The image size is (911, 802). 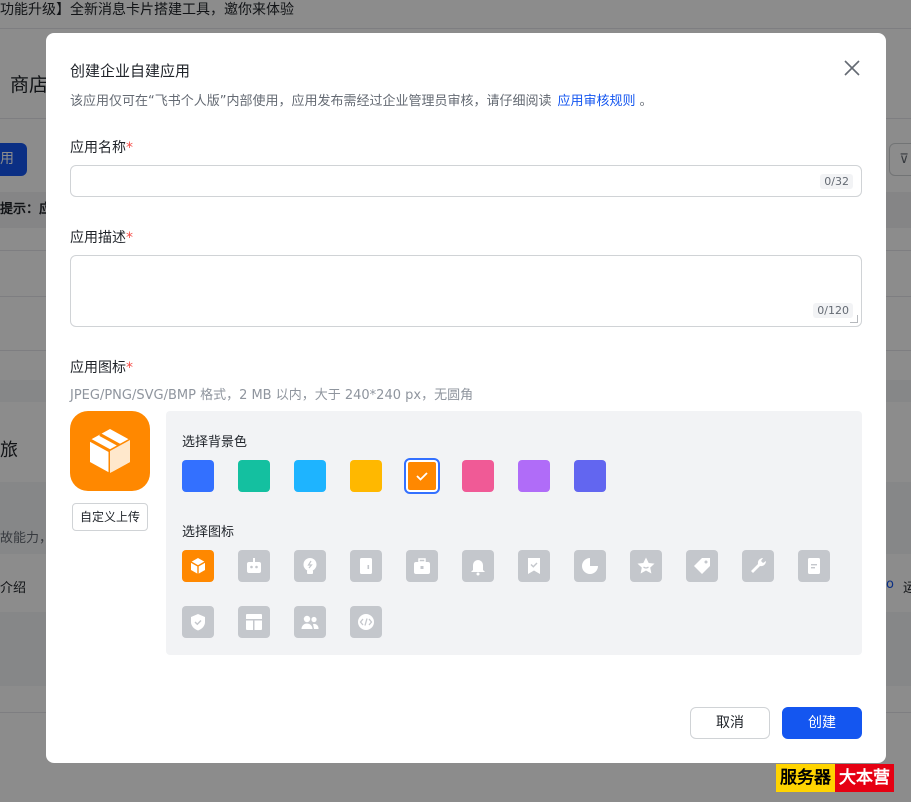 I want to click on document-icon, so click(x=814, y=566).